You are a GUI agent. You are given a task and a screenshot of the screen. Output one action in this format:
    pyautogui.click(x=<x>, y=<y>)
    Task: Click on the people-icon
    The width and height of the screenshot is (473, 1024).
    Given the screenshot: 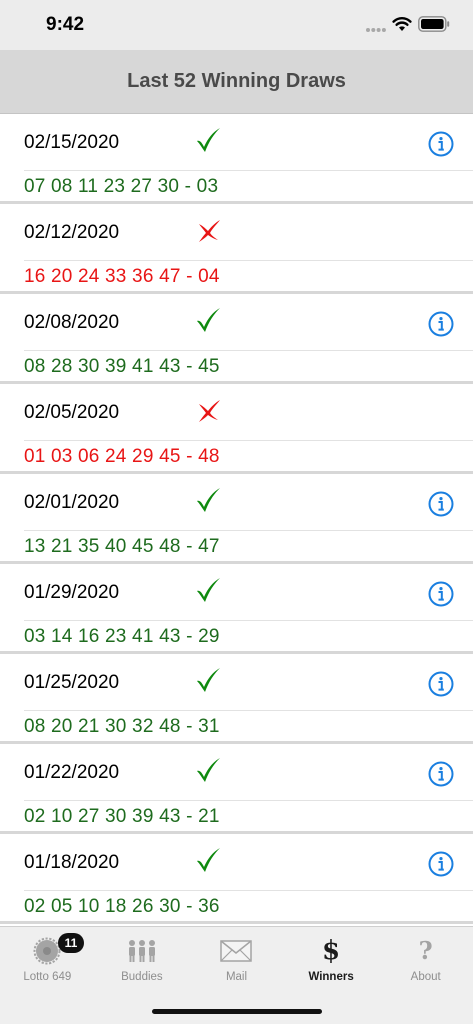 What is the action you would take?
    pyautogui.click(x=142, y=951)
    